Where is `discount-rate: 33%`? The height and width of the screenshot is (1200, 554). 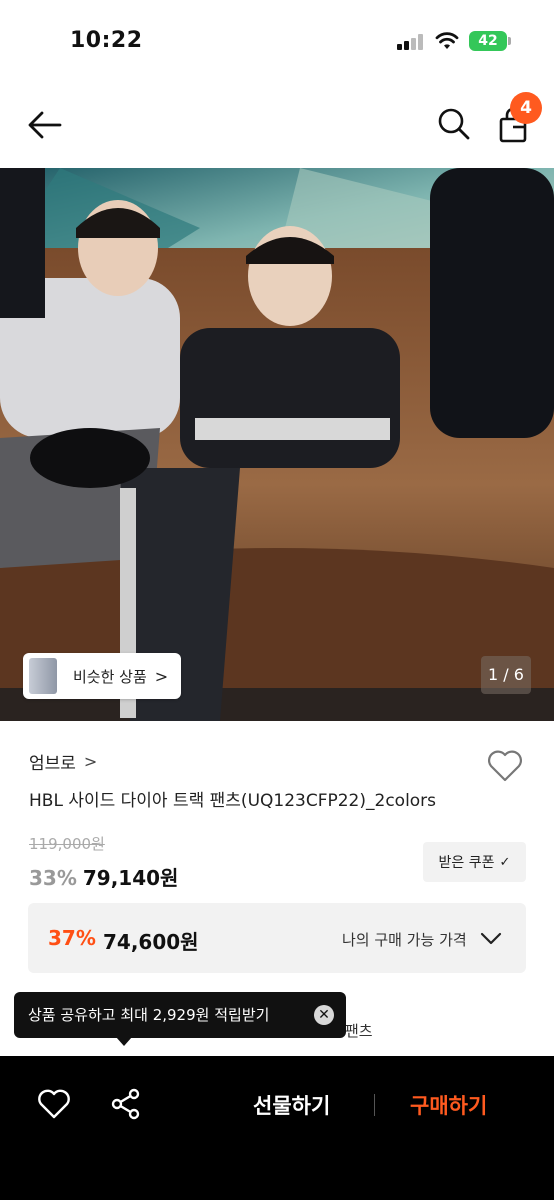 discount-rate: 33% is located at coordinates (53, 878).